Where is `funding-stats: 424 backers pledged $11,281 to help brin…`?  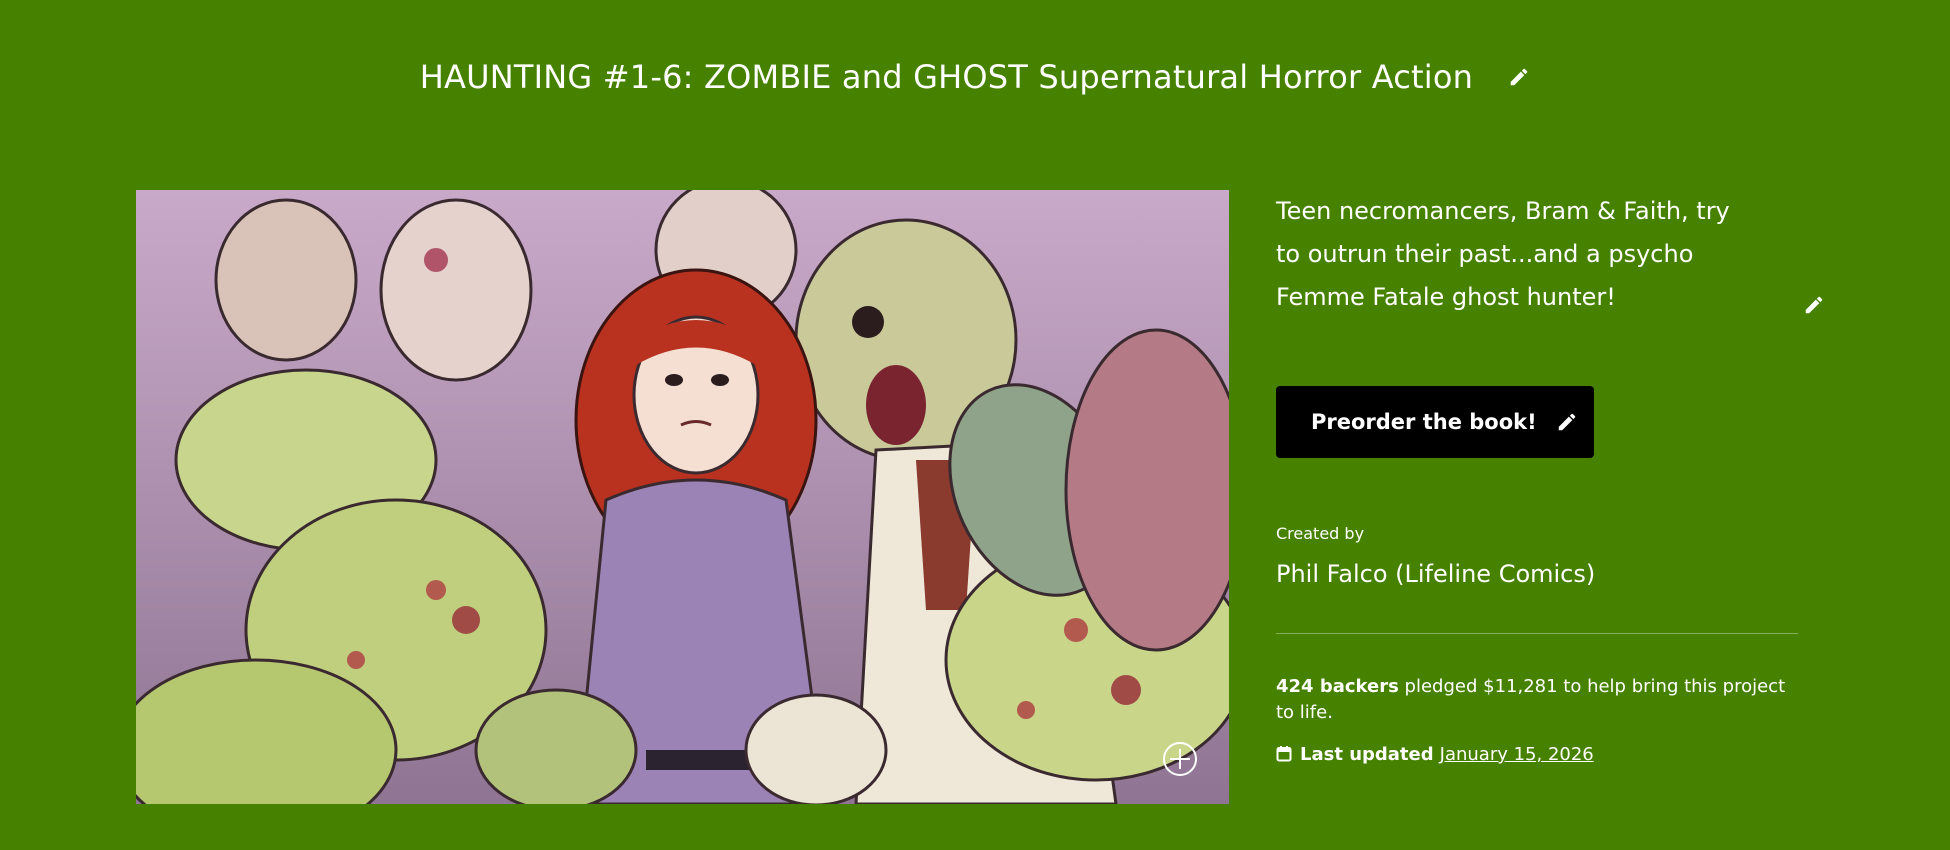 funding-stats: 424 backers pledged $11,281 to help brin… is located at coordinates (1541, 700).